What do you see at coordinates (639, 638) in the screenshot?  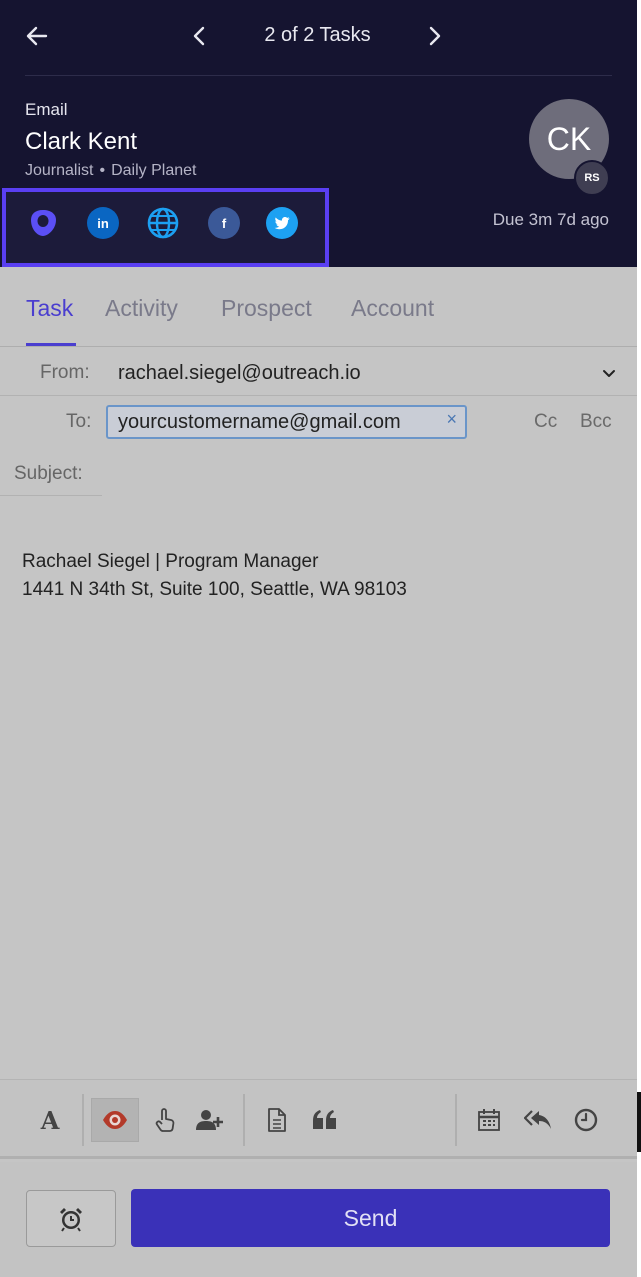 I see `window-edge` at bounding box center [639, 638].